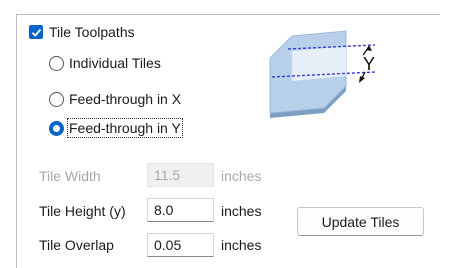 The height and width of the screenshot is (268, 459). Describe the element at coordinates (322, 74) in the screenshot. I see `tile-diagram-icon: Y` at that location.